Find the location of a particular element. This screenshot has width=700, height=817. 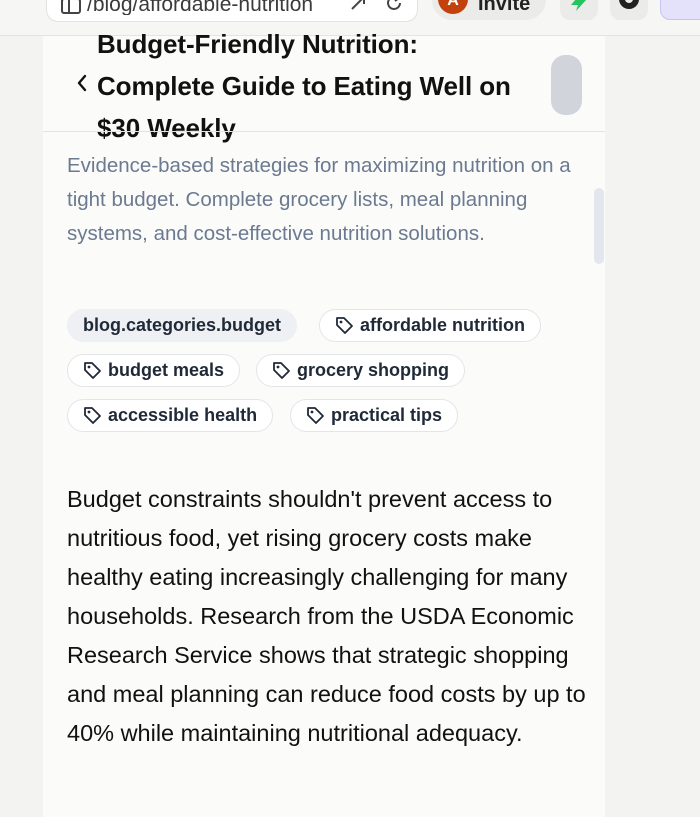

share-icon is located at coordinates (358, 7).